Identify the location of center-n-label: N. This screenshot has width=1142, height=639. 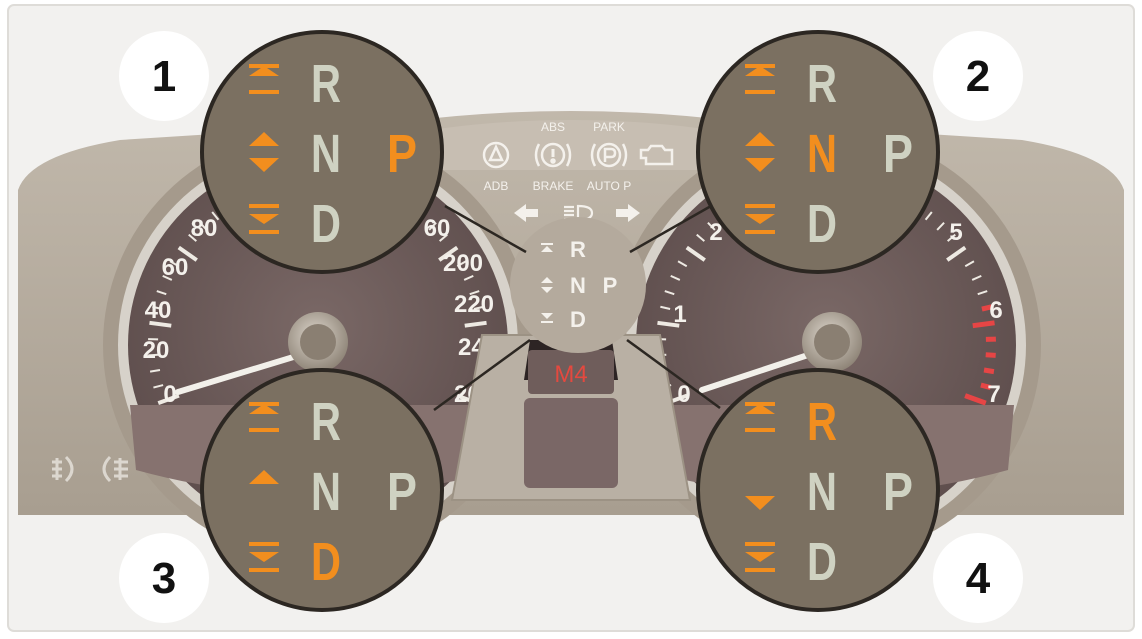
(578, 285).